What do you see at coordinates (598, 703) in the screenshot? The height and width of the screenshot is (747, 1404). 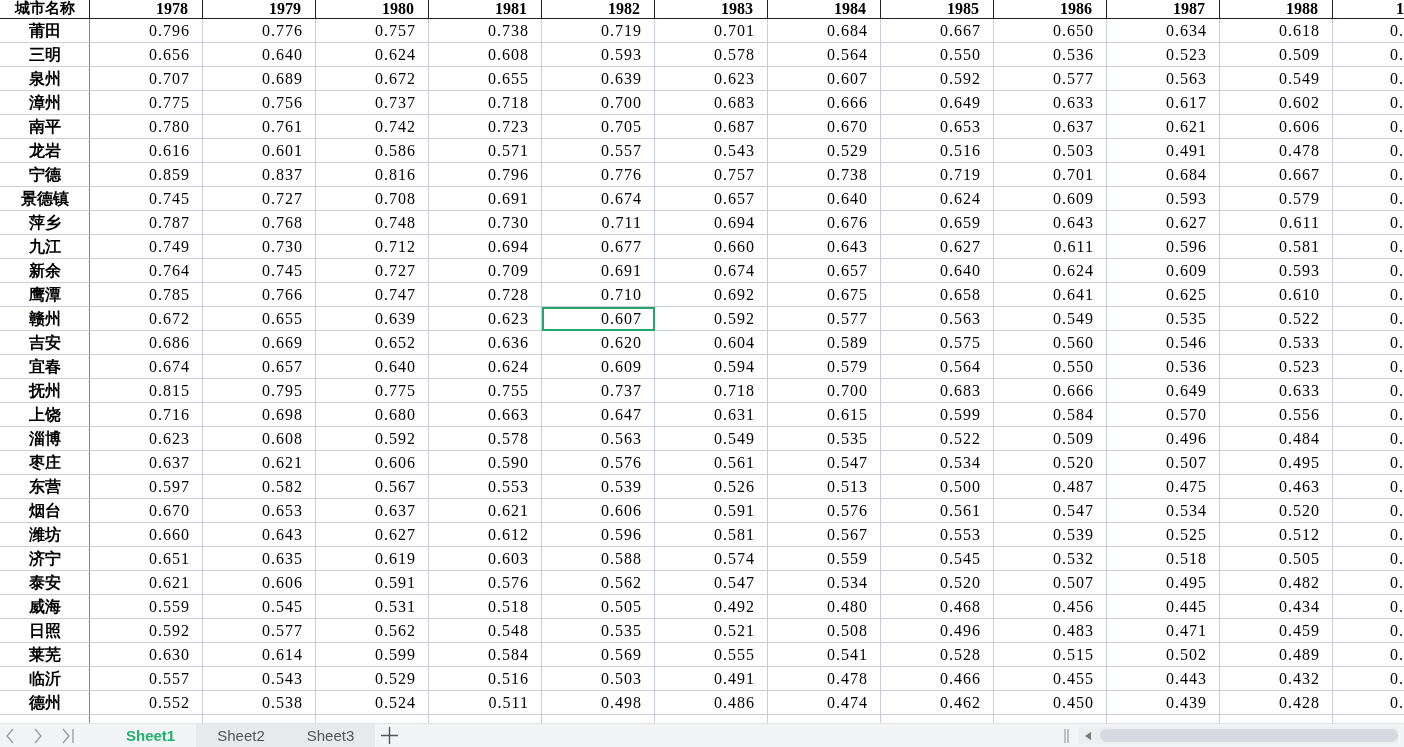 I see `table-cell: 0.498` at bounding box center [598, 703].